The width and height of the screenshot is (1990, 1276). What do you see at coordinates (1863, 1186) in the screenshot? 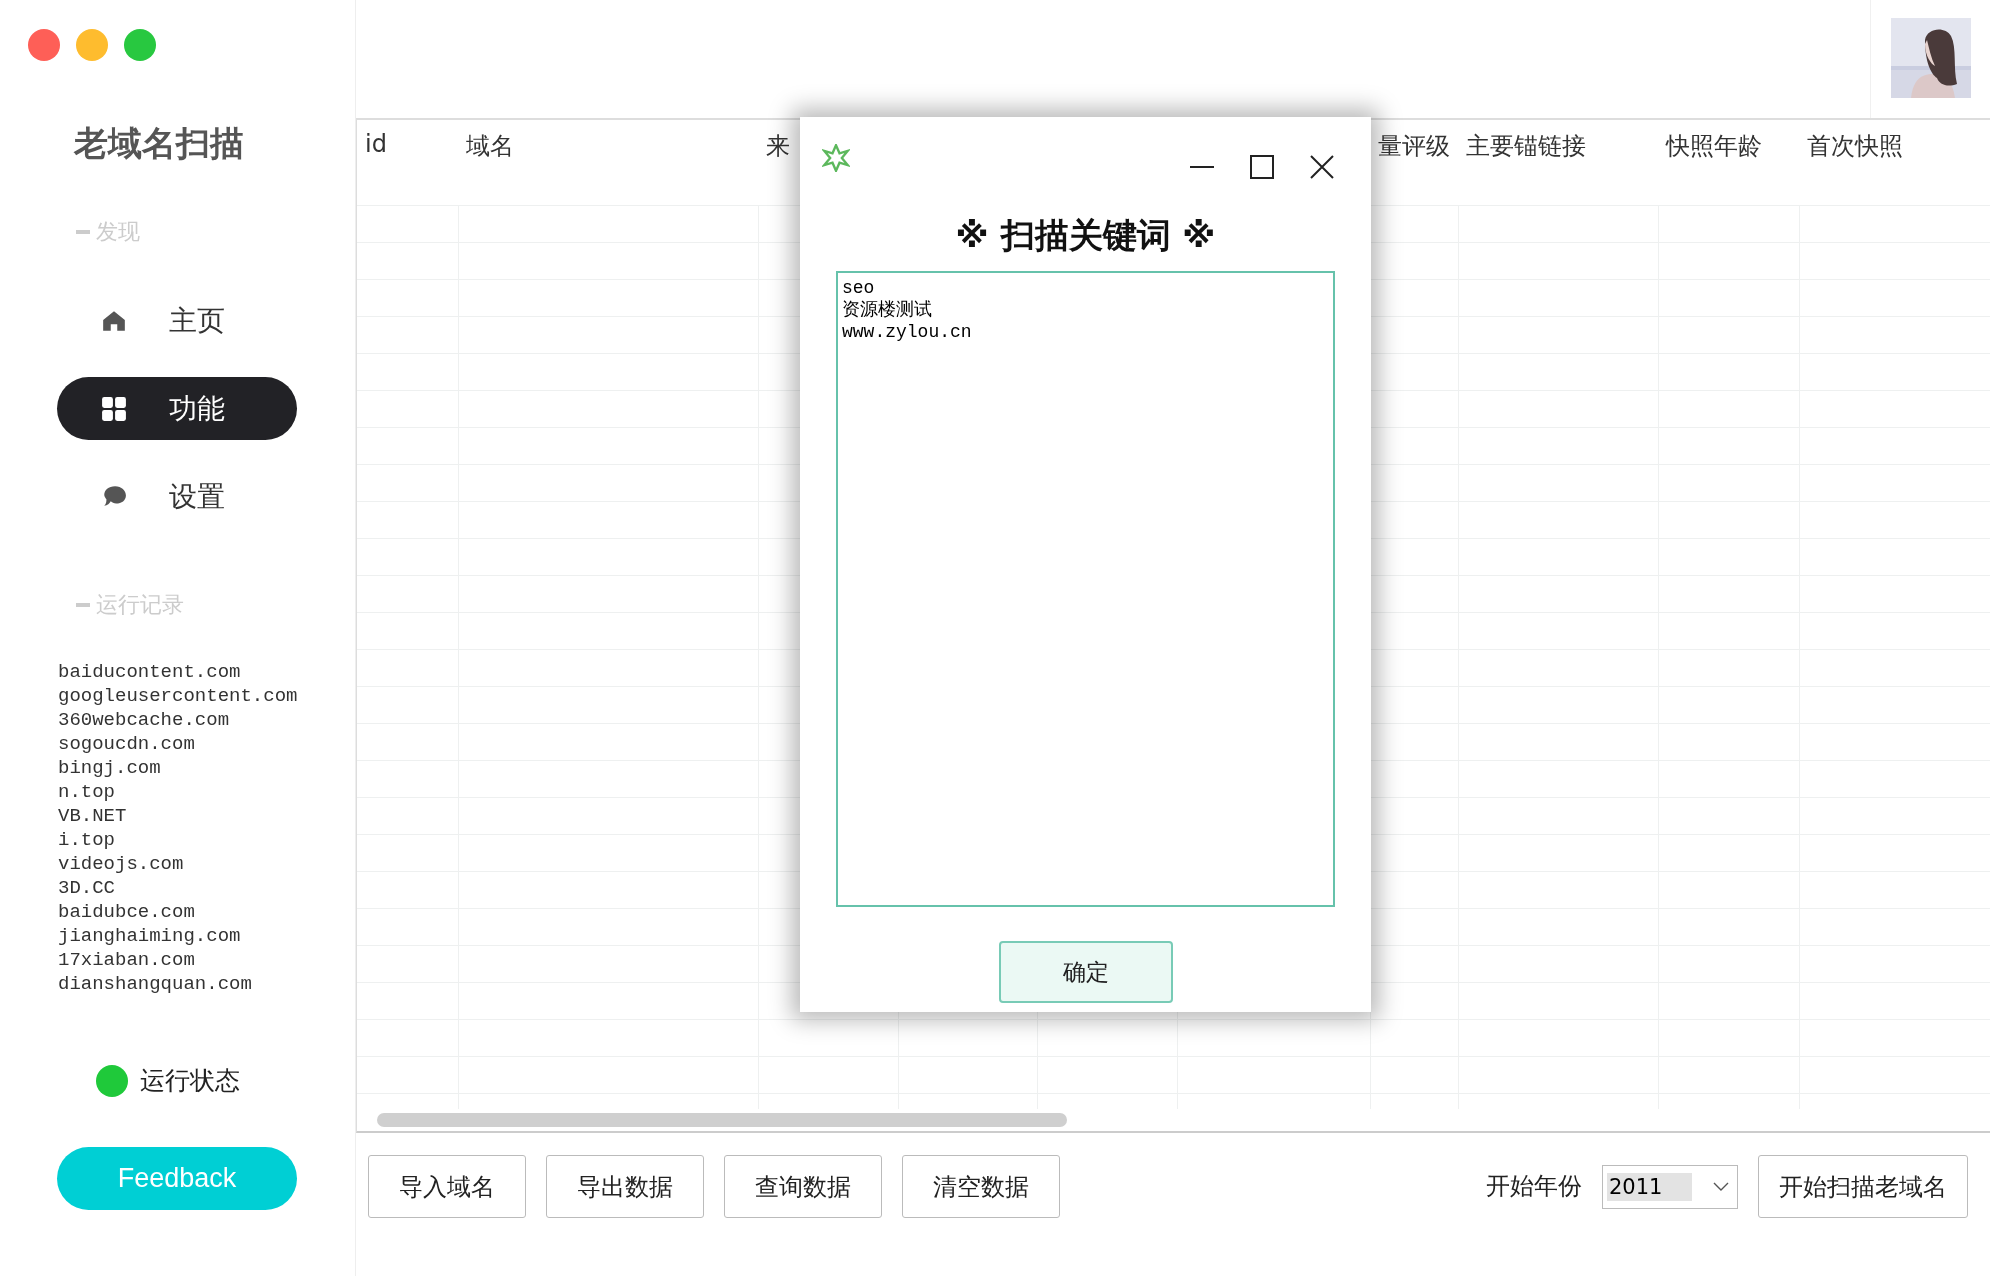
I see `start-scan-button: 开始扫描老域名` at bounding box center [1863, 1186].